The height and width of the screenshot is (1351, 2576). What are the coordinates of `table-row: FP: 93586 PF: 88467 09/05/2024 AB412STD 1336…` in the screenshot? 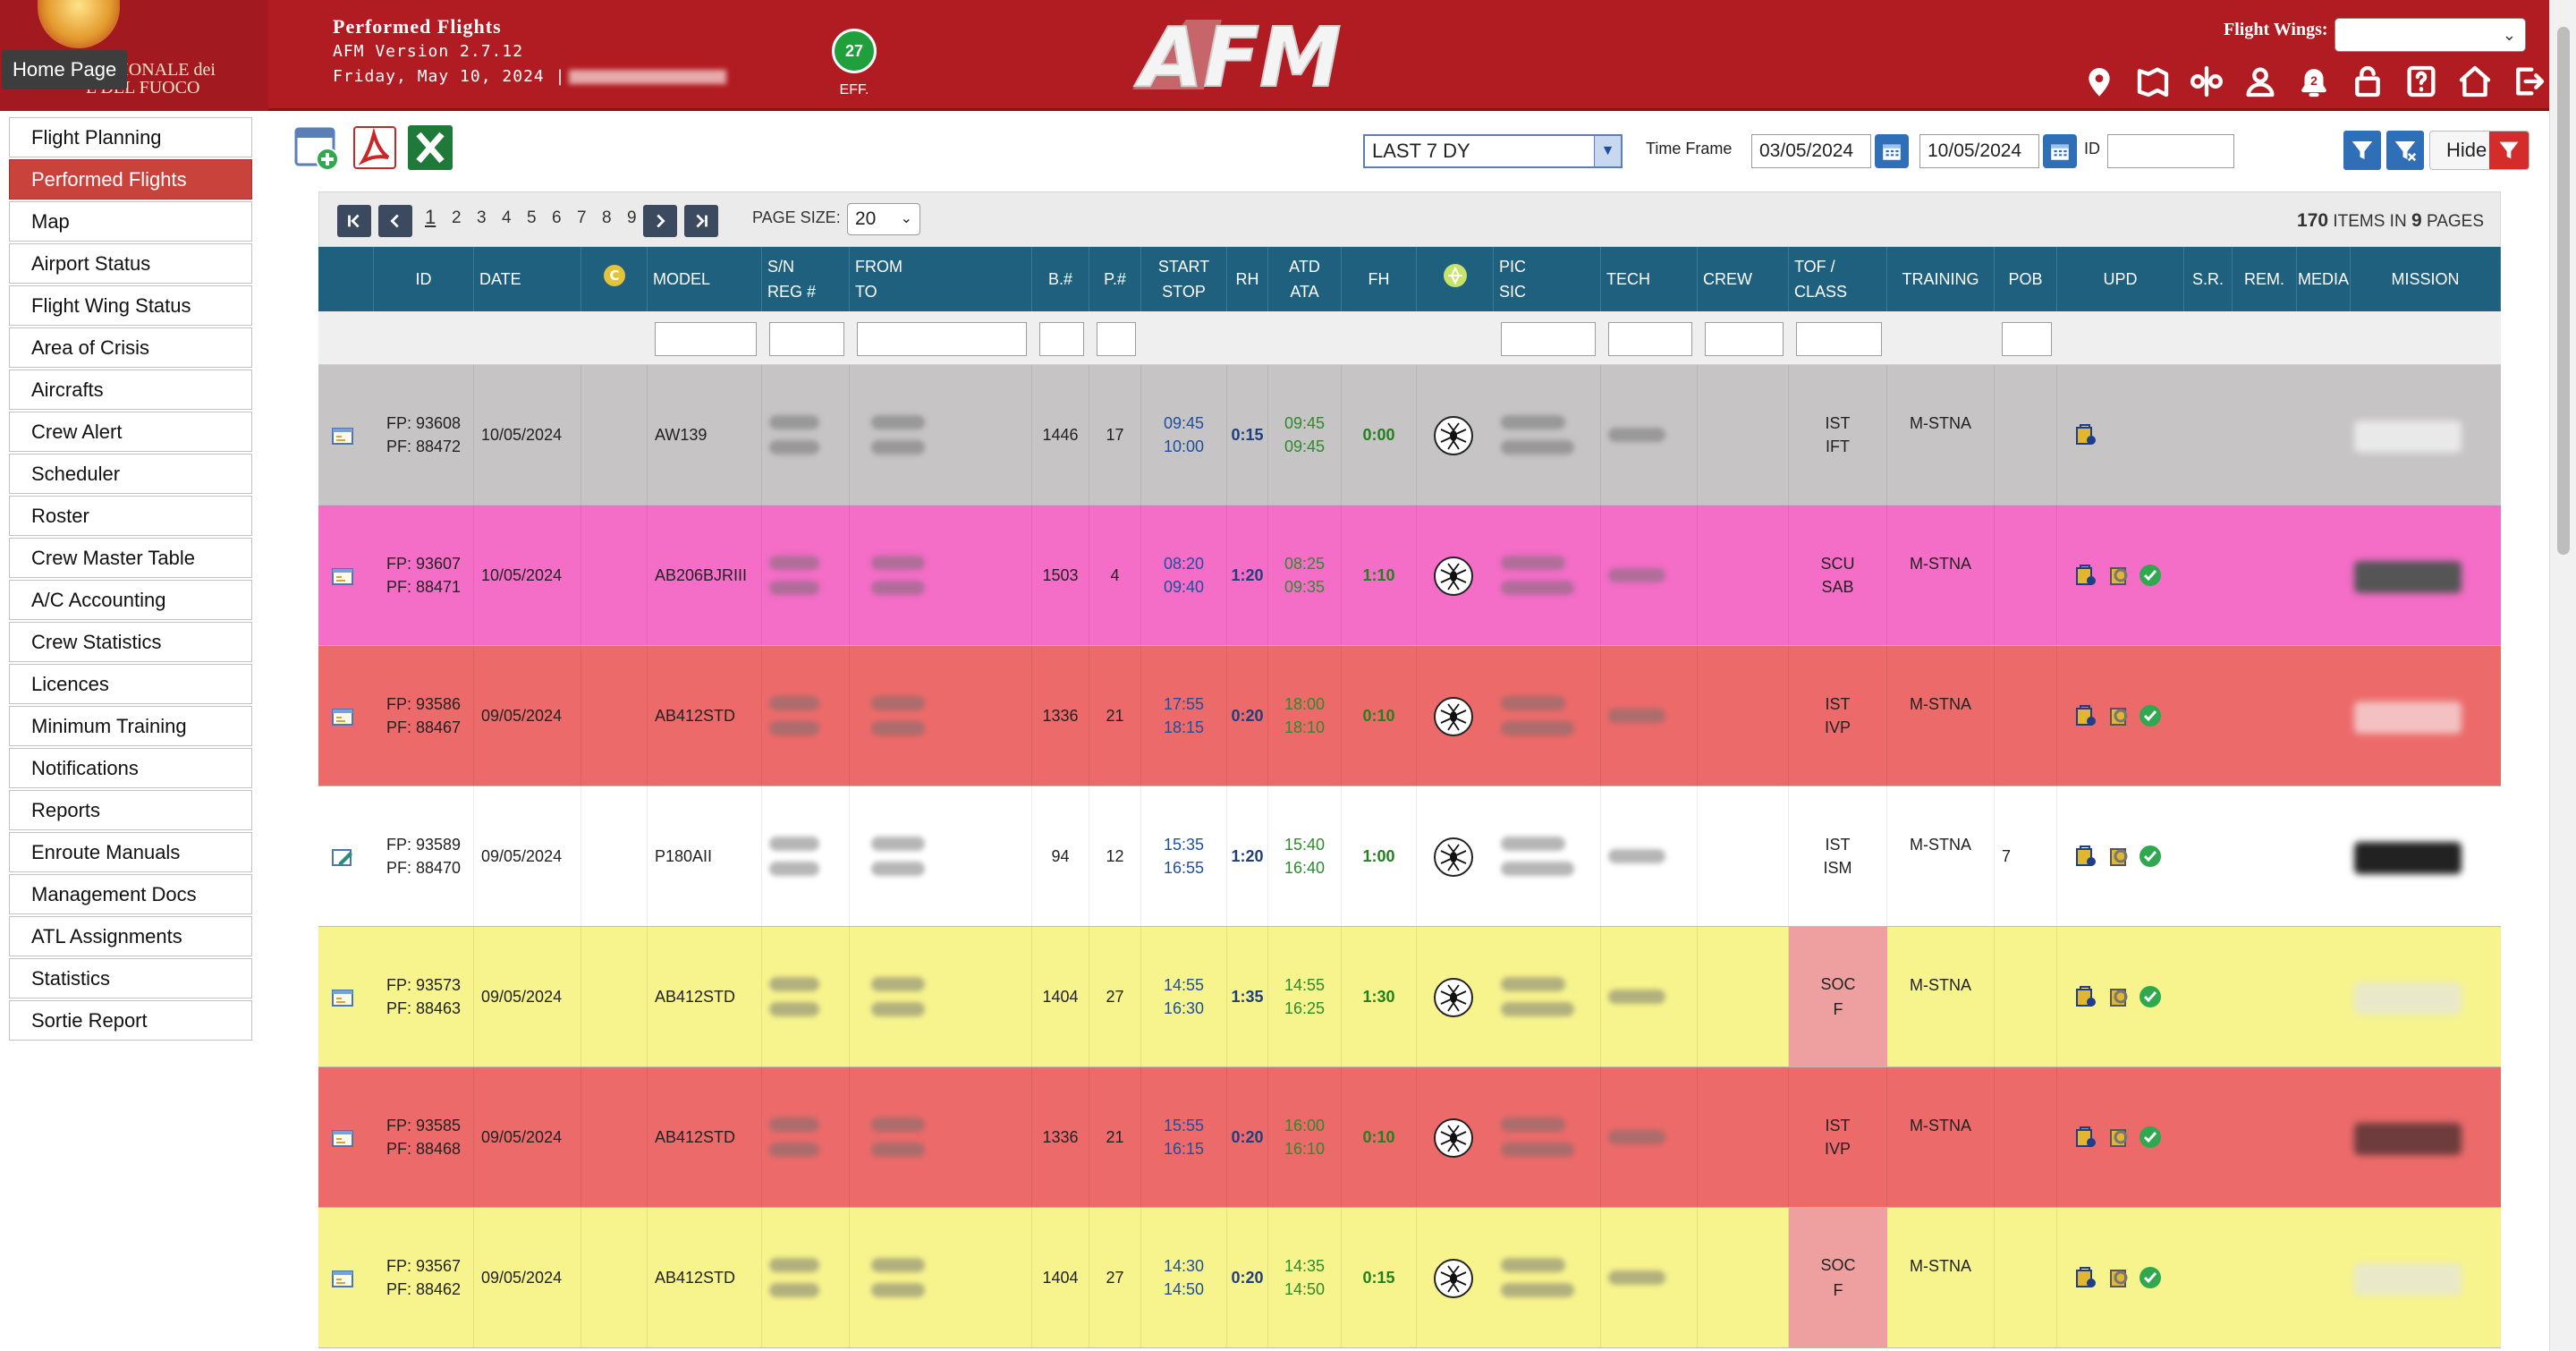 It's located at (1409, 716).